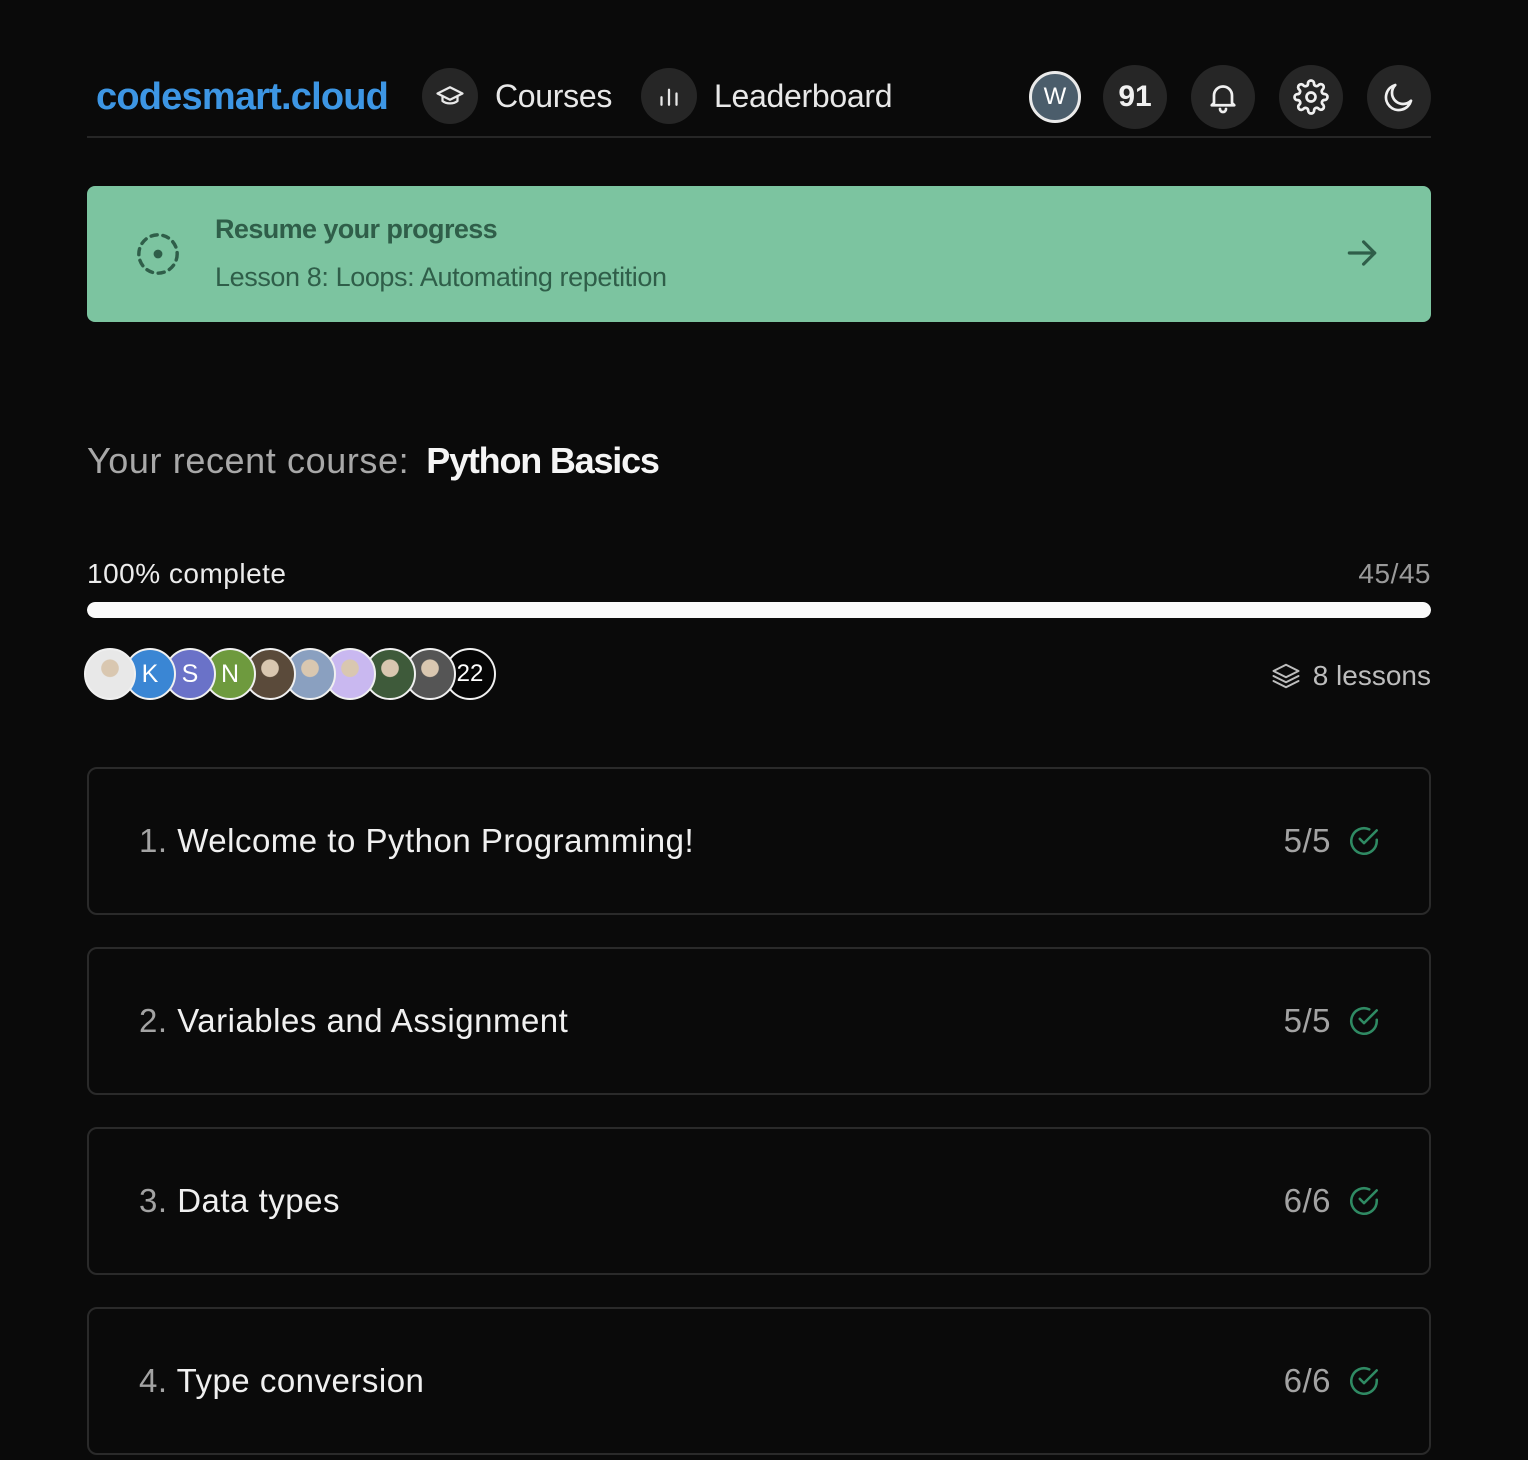  I want to click on participant-avatar, so click(110, 674).